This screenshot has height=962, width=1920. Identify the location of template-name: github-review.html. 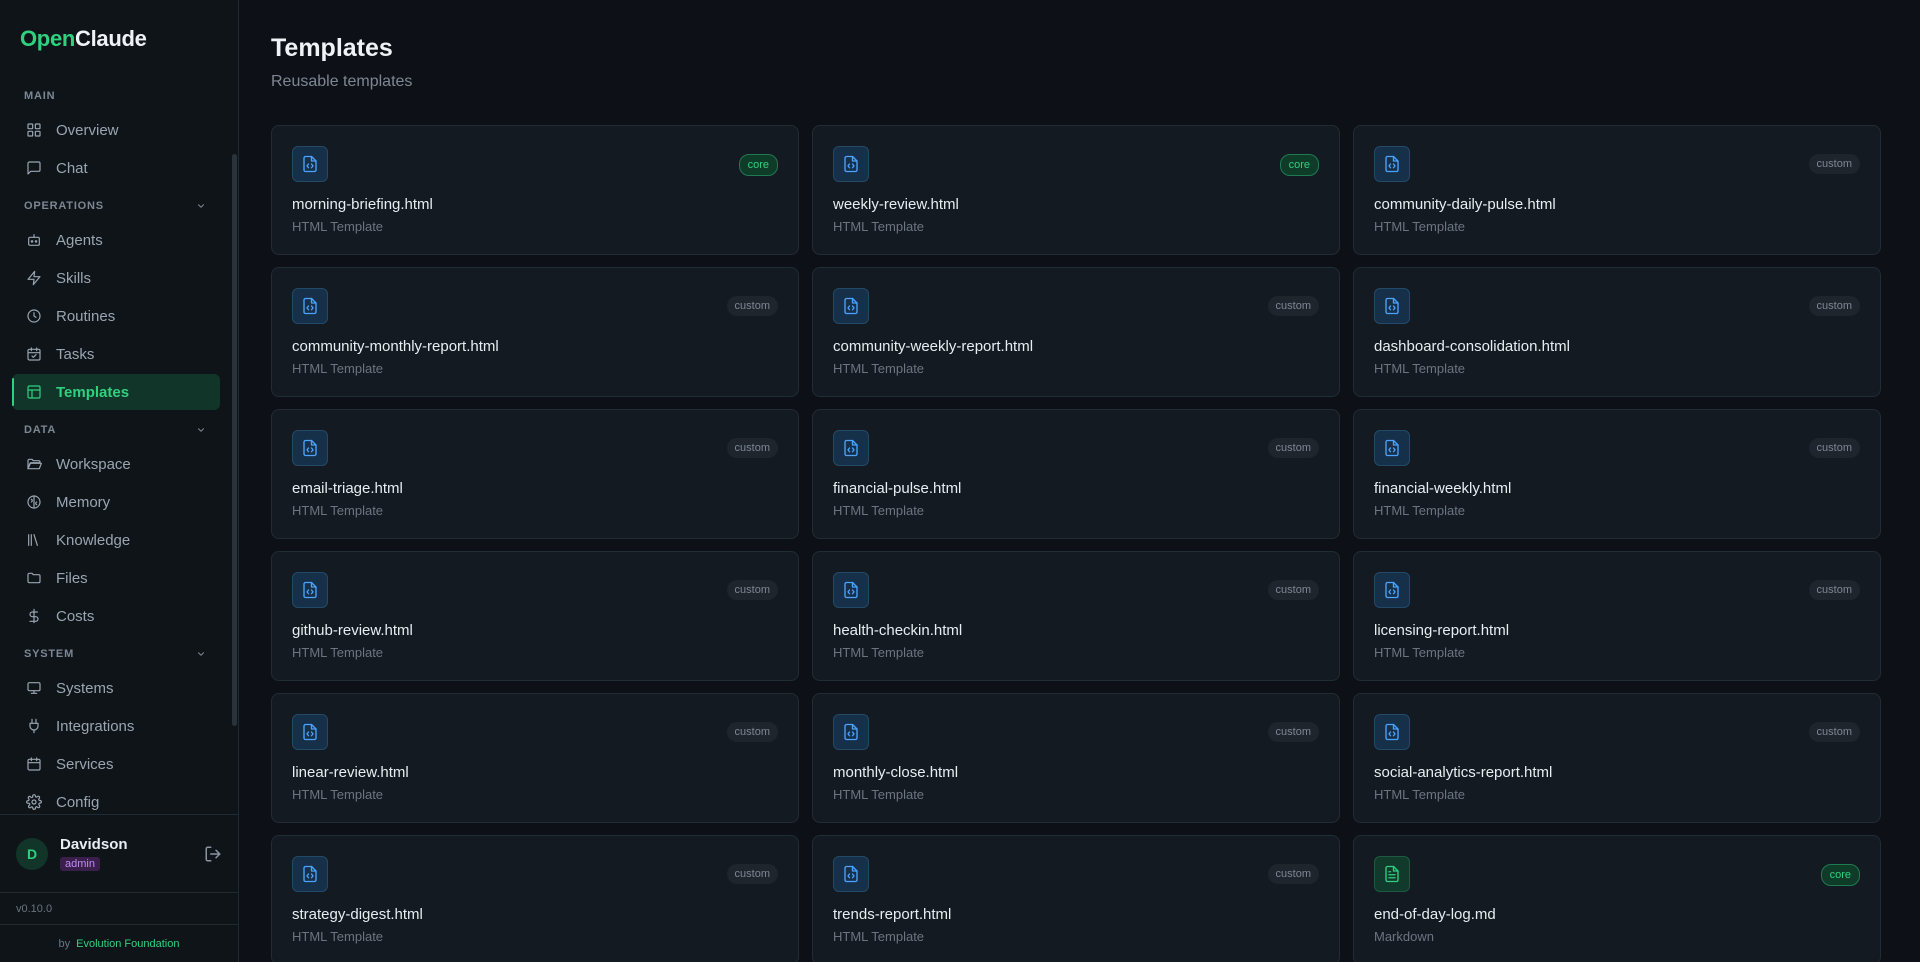
(352, 630).